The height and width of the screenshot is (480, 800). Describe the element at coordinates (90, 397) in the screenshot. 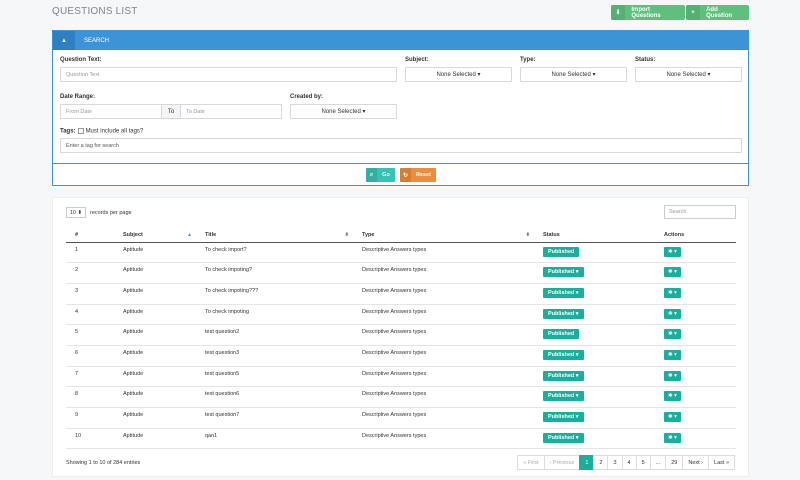

I see `row-number: 8` at that location.